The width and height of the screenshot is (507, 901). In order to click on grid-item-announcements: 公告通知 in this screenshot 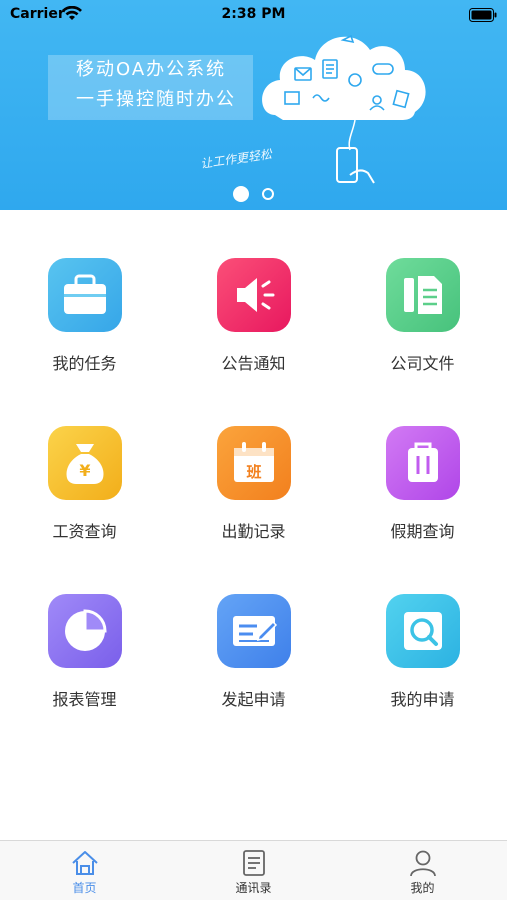, I will do `click(253, 294)`.